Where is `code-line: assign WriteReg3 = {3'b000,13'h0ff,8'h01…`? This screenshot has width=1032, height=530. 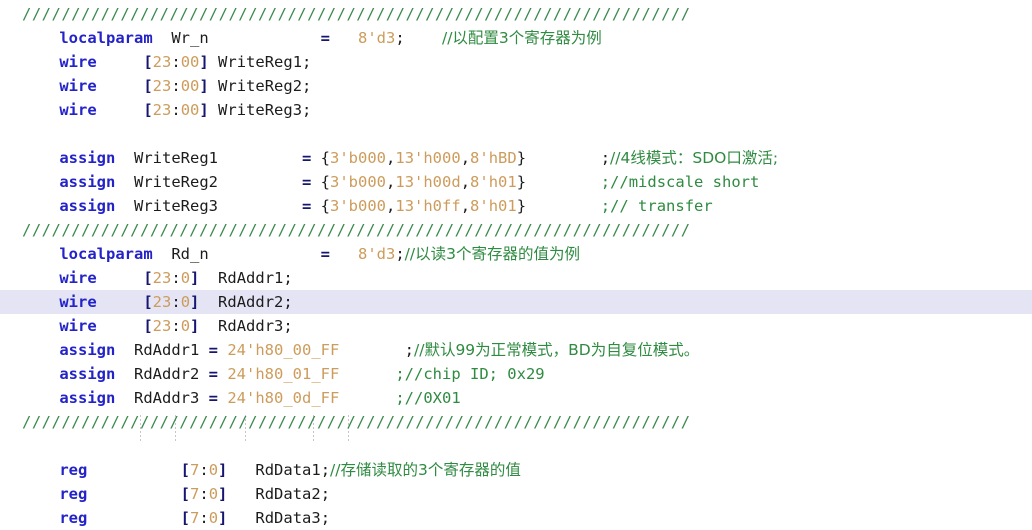
code-line: assign WriteReg3 = {3'b000,13'h0ff,8'h01… is located at coordinates (516, 206).